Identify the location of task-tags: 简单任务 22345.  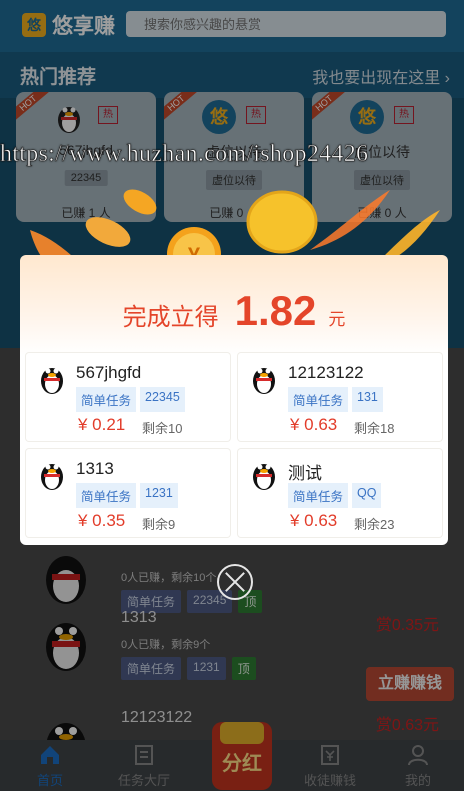
(130, 399).